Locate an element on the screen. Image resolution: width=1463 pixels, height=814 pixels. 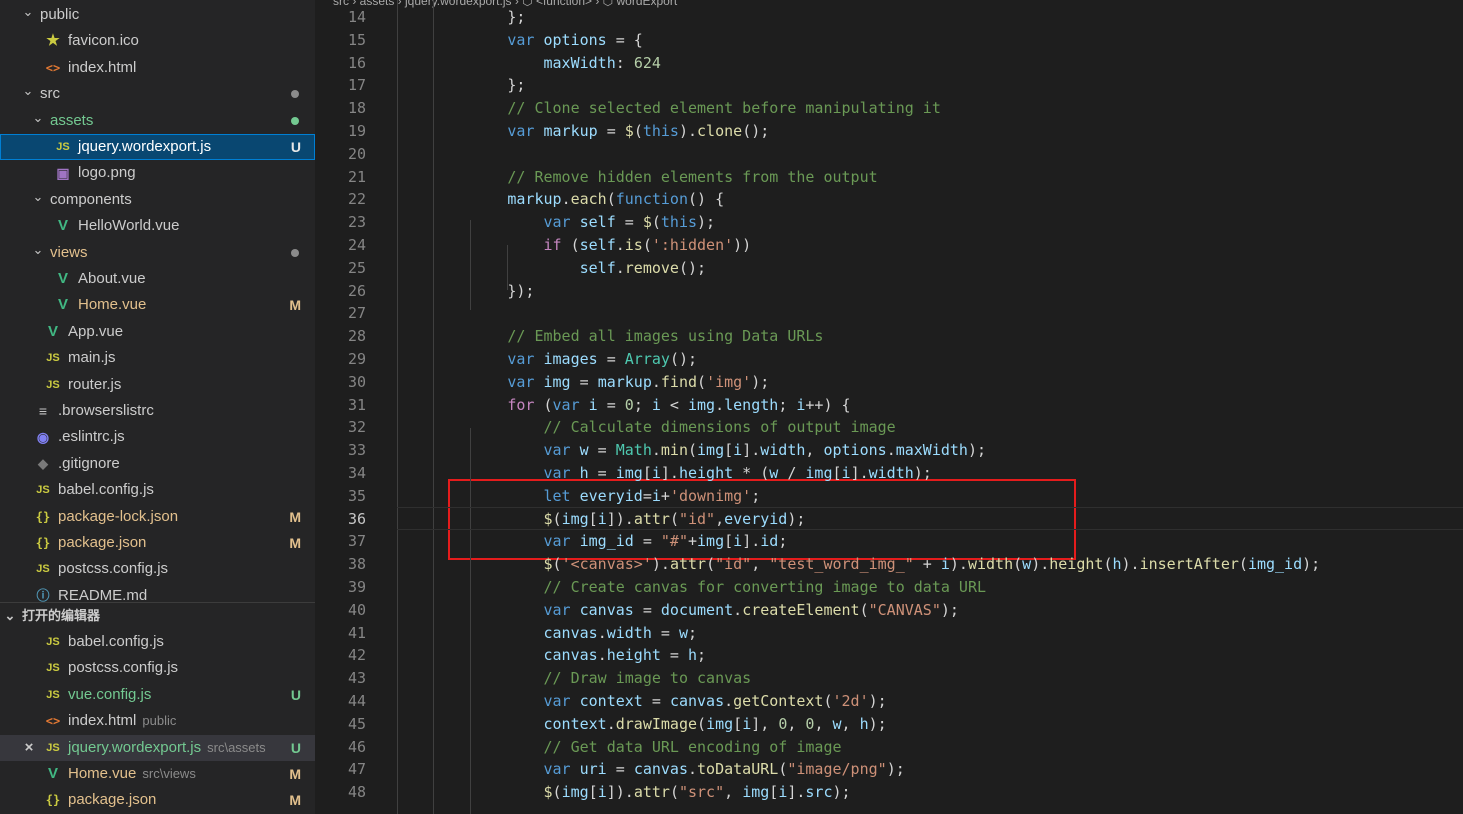
explorer-file: V About.vue is located at coordinates (157, 279).